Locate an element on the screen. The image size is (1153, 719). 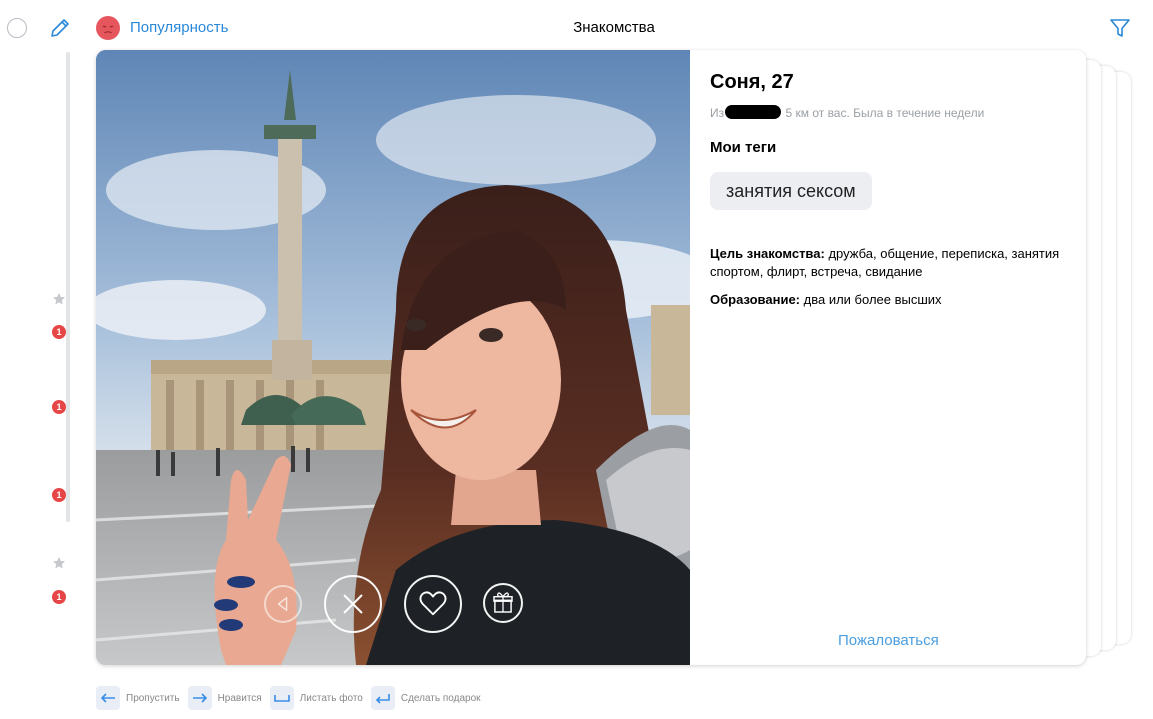
profile-location: Из 5 км от вас. Была в течение недели is located at coordinates (847, 112).